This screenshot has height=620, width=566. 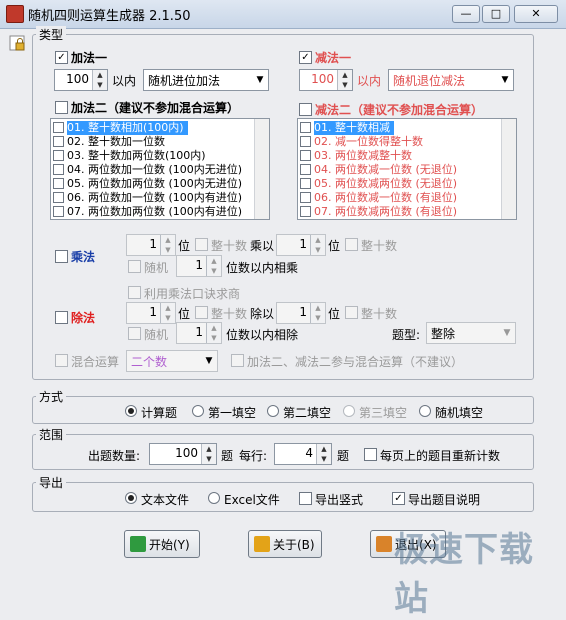 I want to click on div-tens-b-label: 整十数, so click(x=379, y=314).